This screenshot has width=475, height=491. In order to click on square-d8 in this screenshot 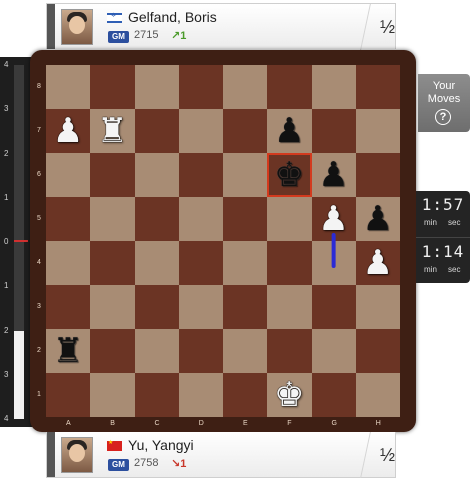, I will do `click(200, 87)`.